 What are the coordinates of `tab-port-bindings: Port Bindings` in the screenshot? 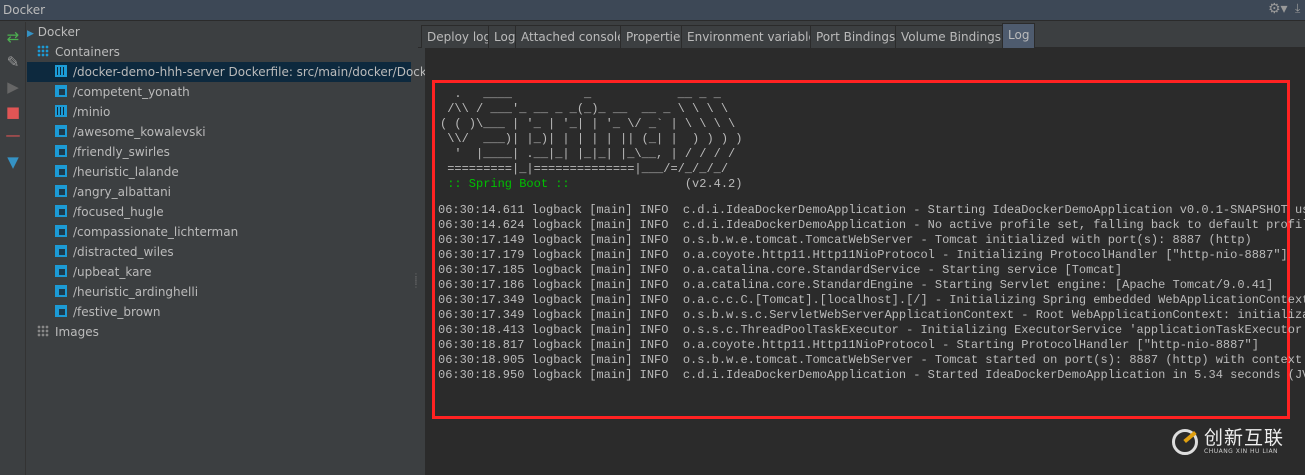 It's located at (856, 36).